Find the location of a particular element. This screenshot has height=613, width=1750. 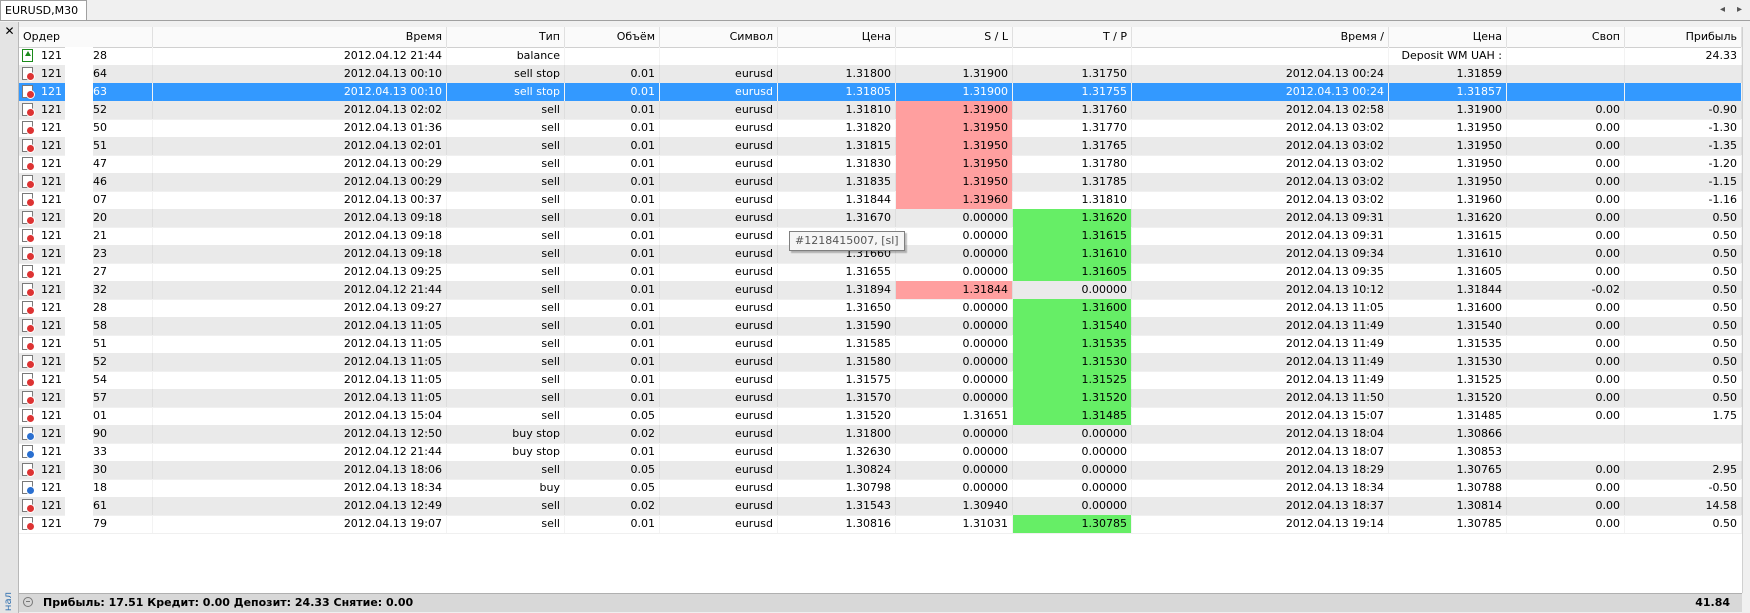

column-header-sl: S / L is located at coordinates (954, 37).